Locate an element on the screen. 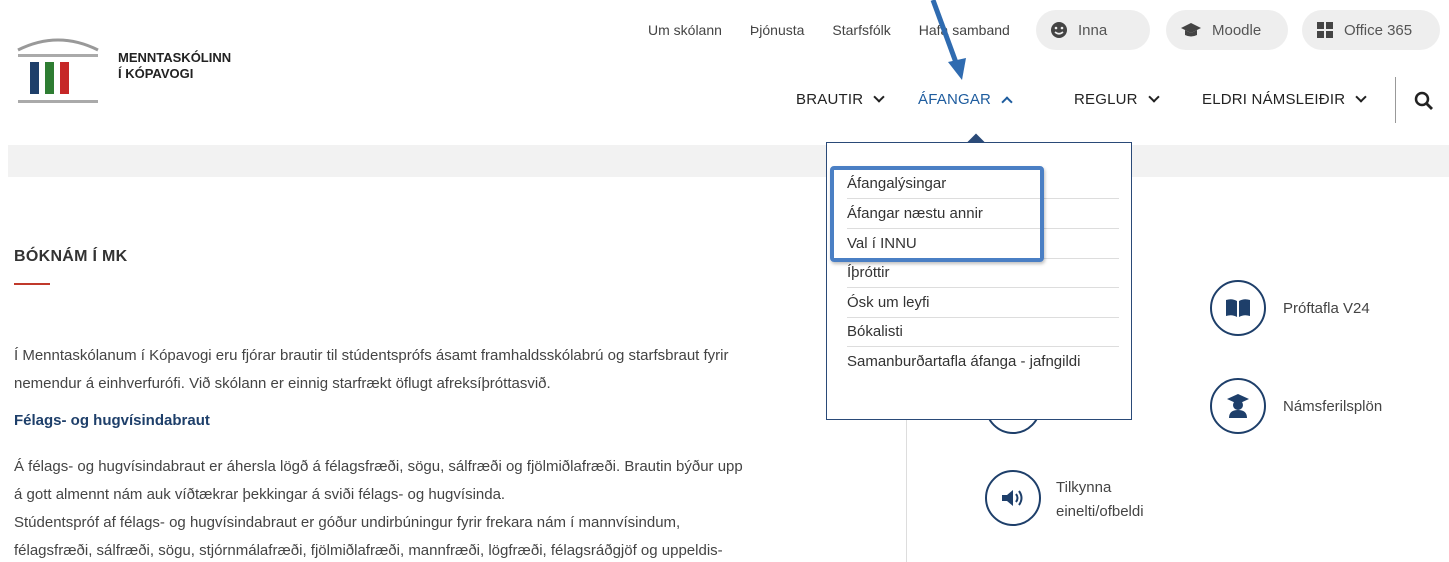 This screenshot has height=562, width=1449. dropdown-item-samanburdartafla: Samanburðartafla áfanga - jafngildi is located at coordinates (983, 362).